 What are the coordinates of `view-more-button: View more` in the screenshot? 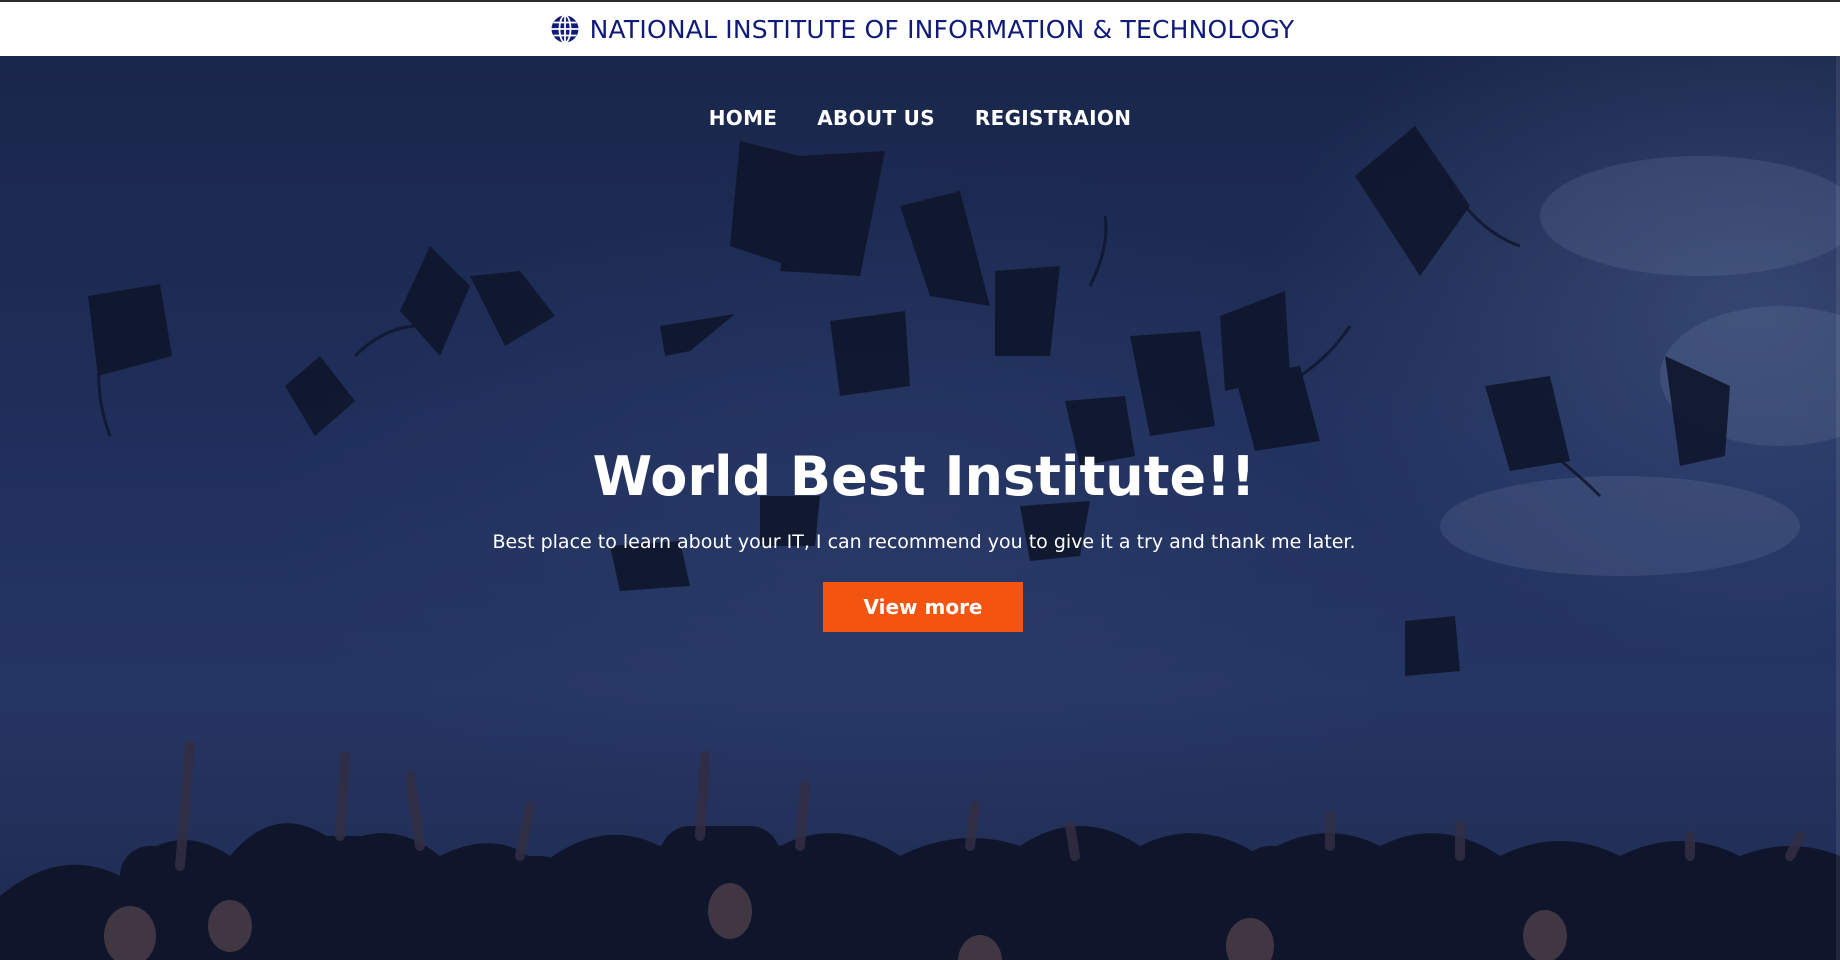 It's located at (923, 607).